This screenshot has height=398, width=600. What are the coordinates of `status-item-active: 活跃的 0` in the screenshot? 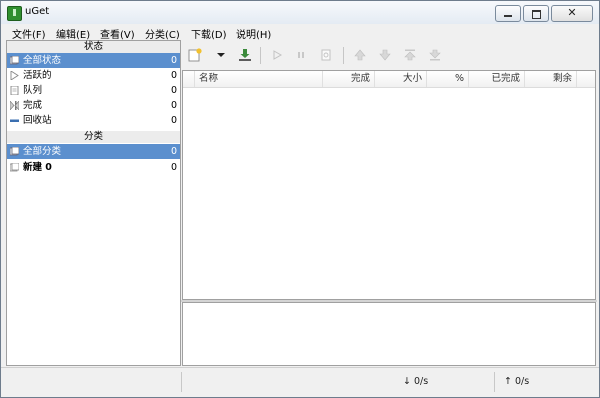 It's located at (93, 75).